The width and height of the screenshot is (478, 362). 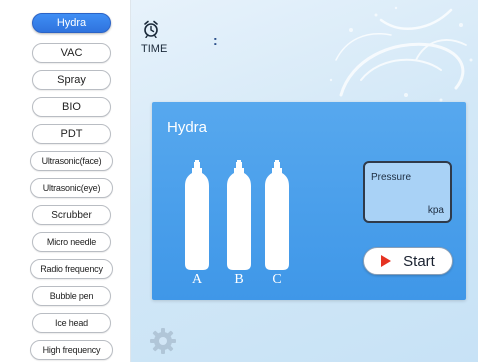 What do you see at coordinates (71, 134) in the screenshot?
I see `sidebar-item-pdt: PDT` at bounding box center [71, 134].